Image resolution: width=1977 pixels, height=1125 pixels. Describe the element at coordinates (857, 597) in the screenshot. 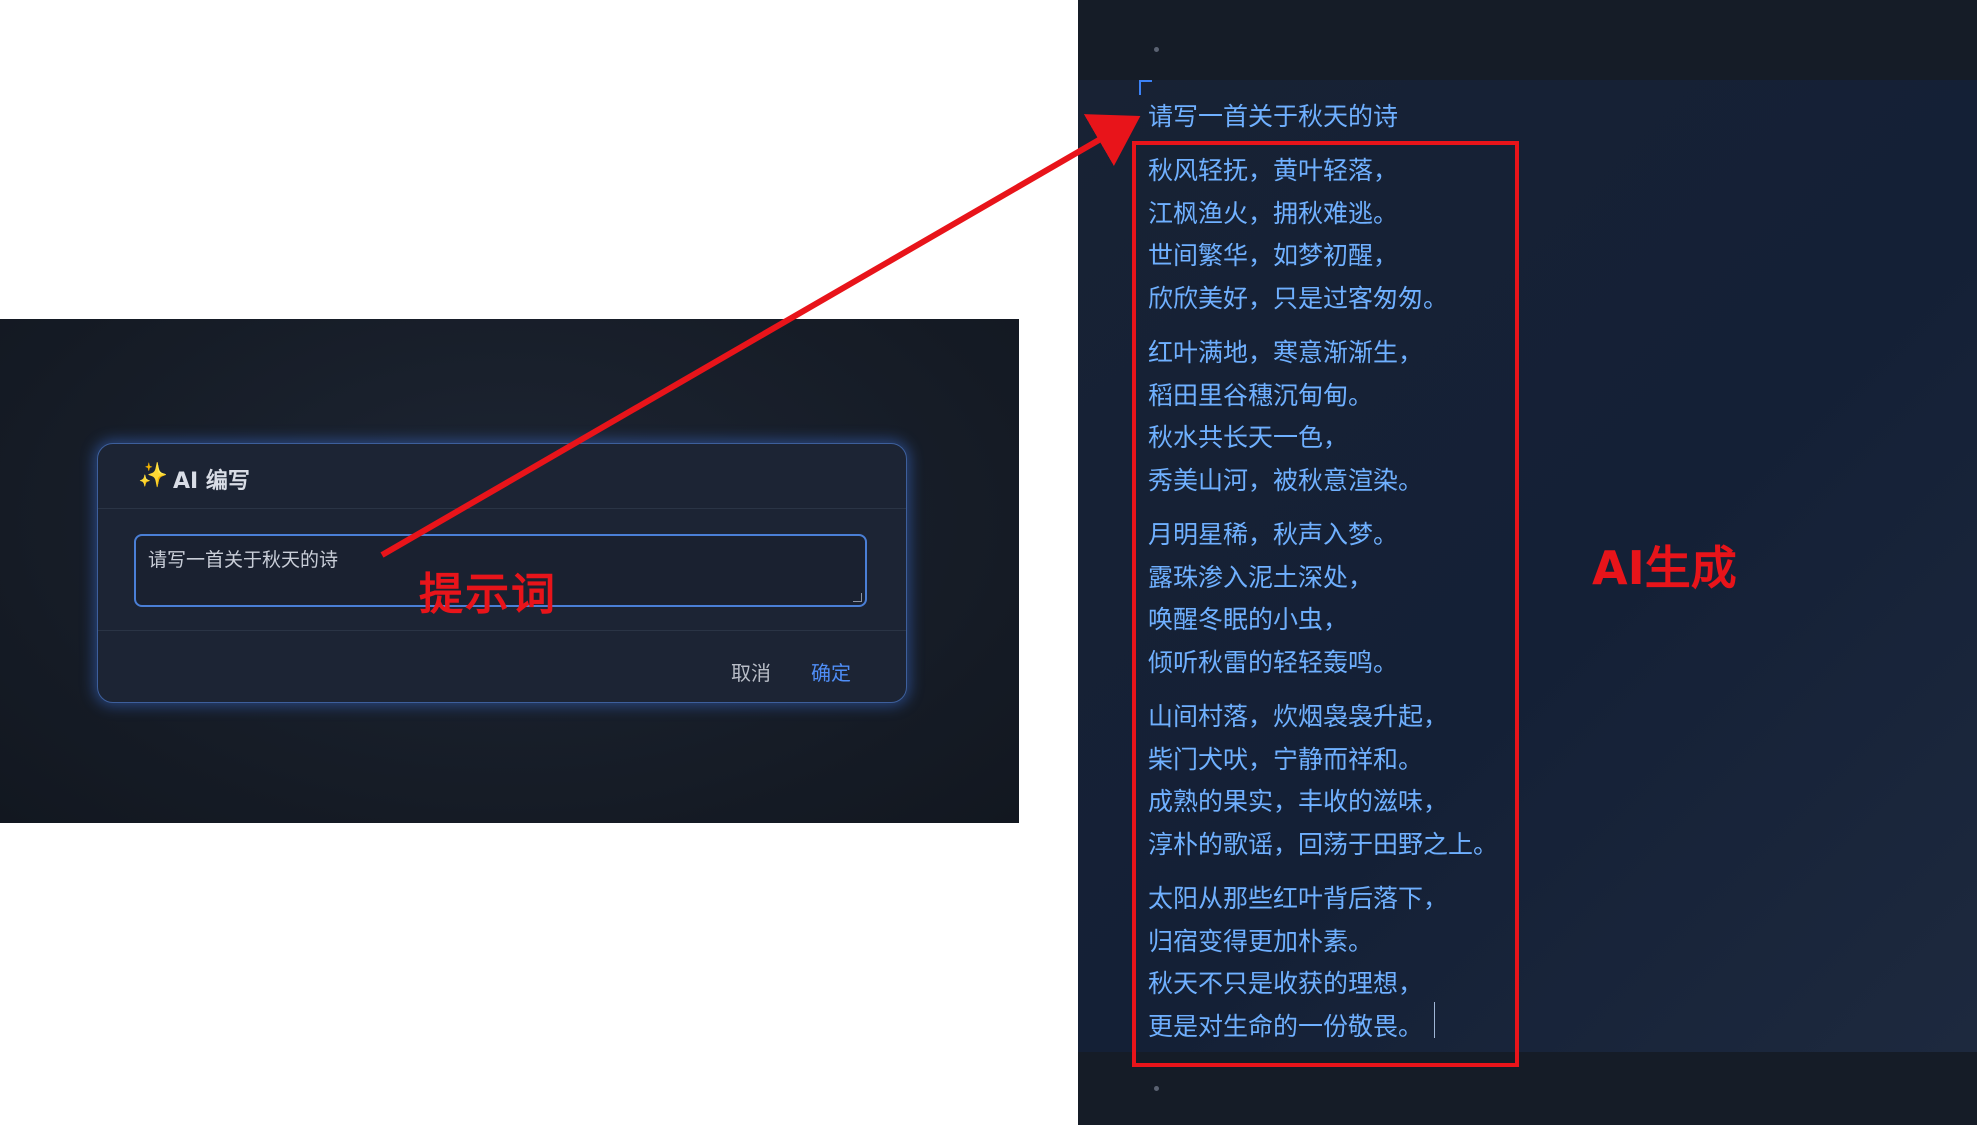

I see `resize-handle-icon` at that location.